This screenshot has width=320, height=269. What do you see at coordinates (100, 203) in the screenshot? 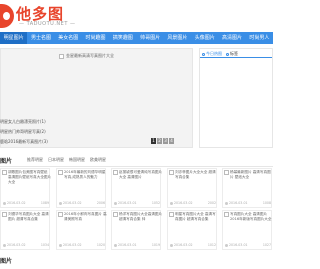
I see `card-views: 2006` at bounding box center [100, 203].